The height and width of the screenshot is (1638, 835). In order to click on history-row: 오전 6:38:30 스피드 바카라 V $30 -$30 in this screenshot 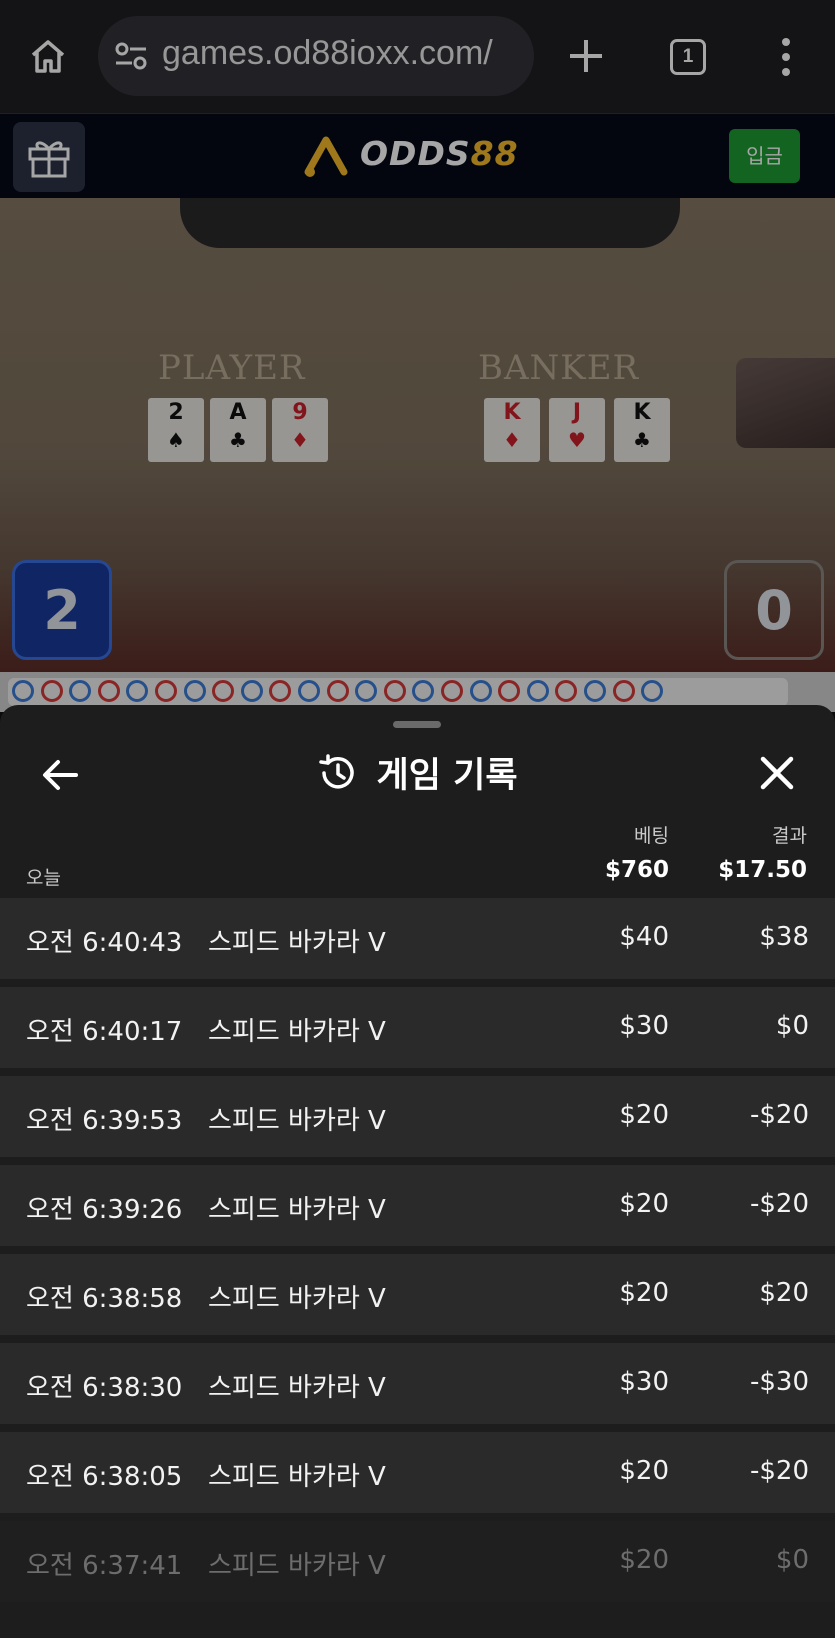, I will do `click(417, 1383)`.